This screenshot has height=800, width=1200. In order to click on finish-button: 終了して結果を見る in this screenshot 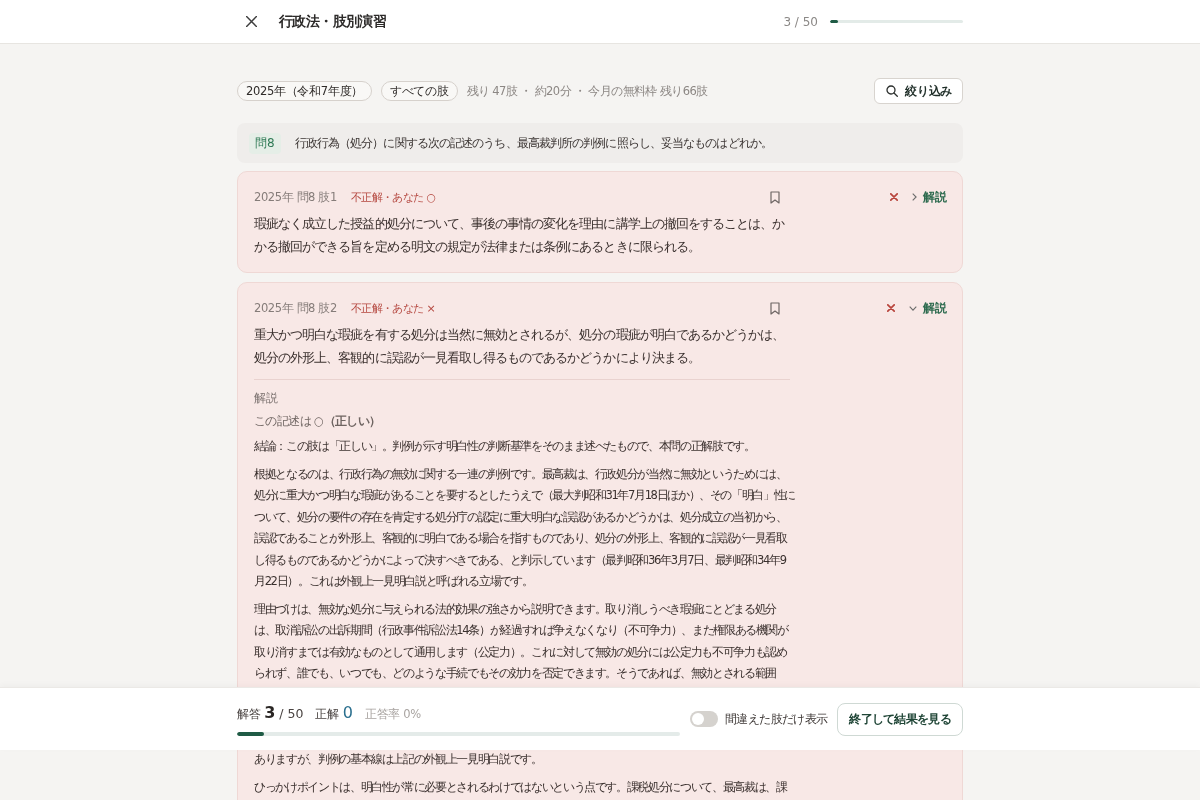, I will do `click(900, 719)`.